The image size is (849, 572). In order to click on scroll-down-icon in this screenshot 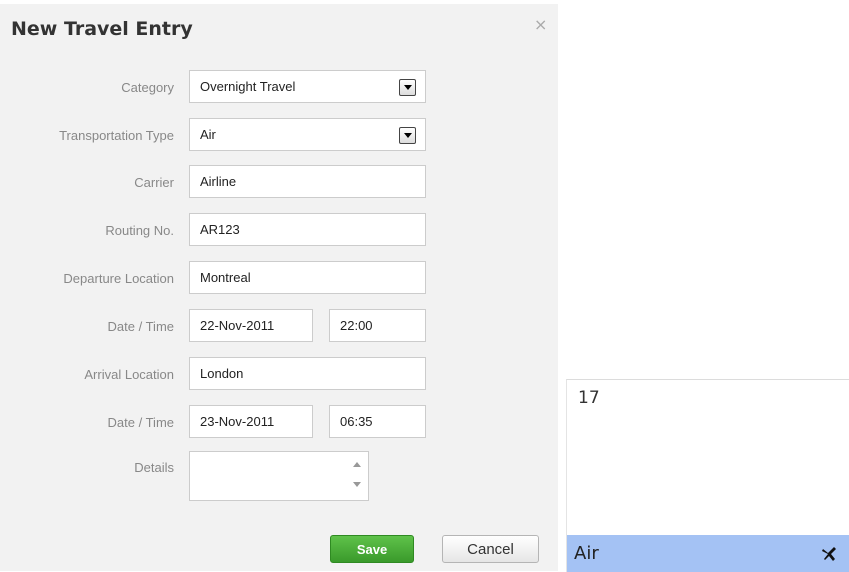, I will do `click(357, 484)`.